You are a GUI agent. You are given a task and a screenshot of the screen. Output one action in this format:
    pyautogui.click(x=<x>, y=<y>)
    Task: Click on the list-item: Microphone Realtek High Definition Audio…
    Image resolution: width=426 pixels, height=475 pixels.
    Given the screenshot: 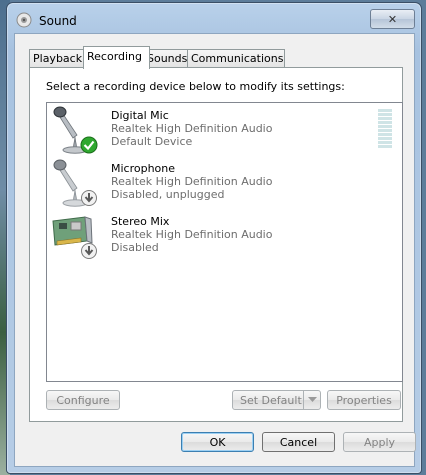 What is the action you would take?
    pyautogui.click(x=216, y=183)
    